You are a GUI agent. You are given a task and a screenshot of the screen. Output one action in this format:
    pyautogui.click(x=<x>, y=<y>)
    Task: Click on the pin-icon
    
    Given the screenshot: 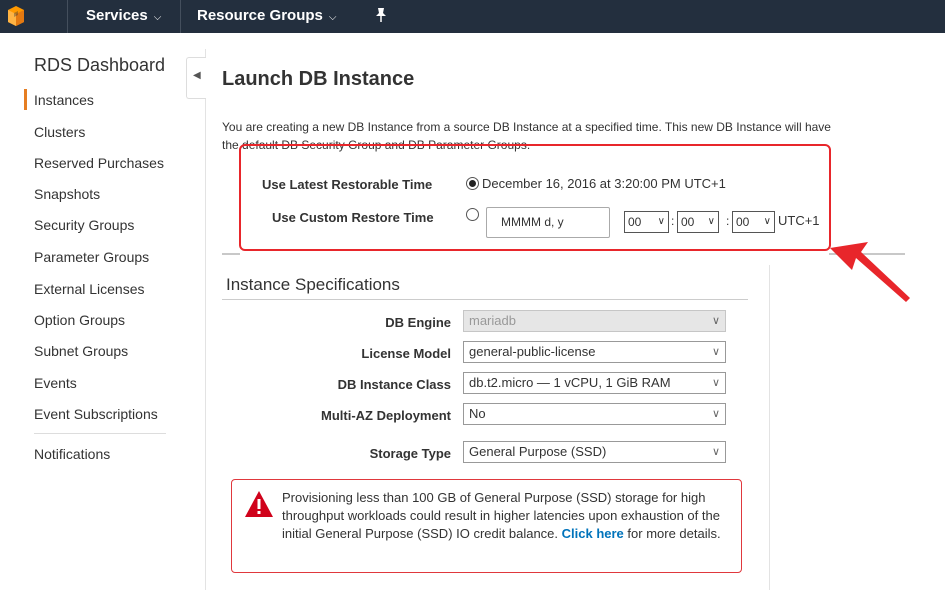 What is the action you would take?
    pyautogui.click(x=381, y=15)
    